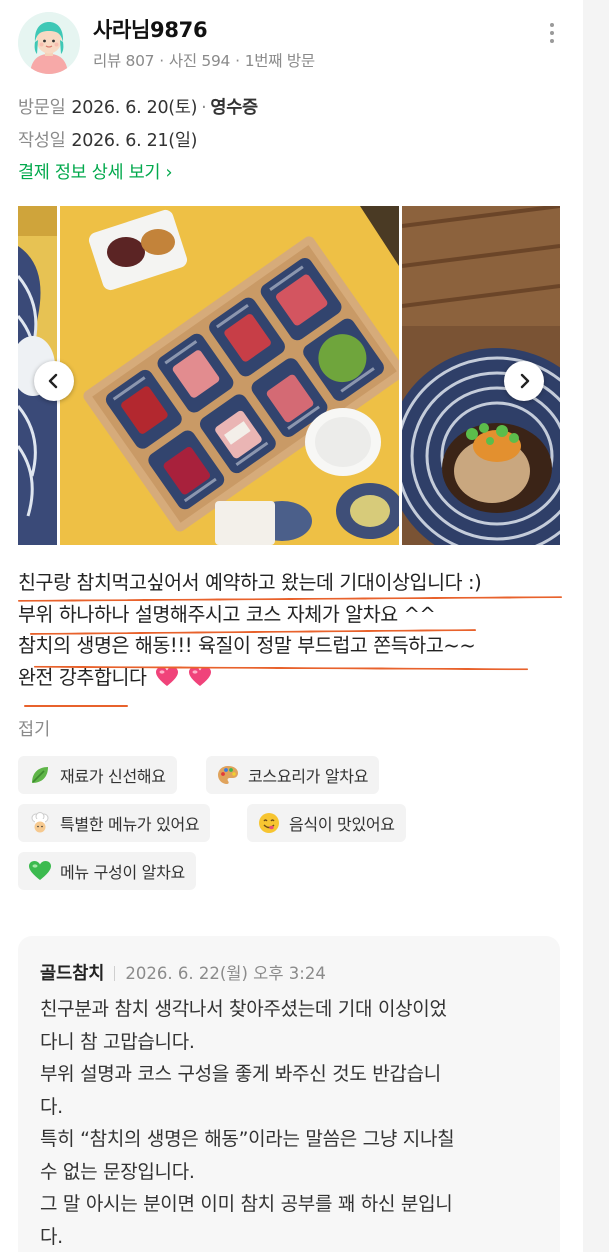  I want to click on visit-count: 1번째 방문, so click(279, 61).